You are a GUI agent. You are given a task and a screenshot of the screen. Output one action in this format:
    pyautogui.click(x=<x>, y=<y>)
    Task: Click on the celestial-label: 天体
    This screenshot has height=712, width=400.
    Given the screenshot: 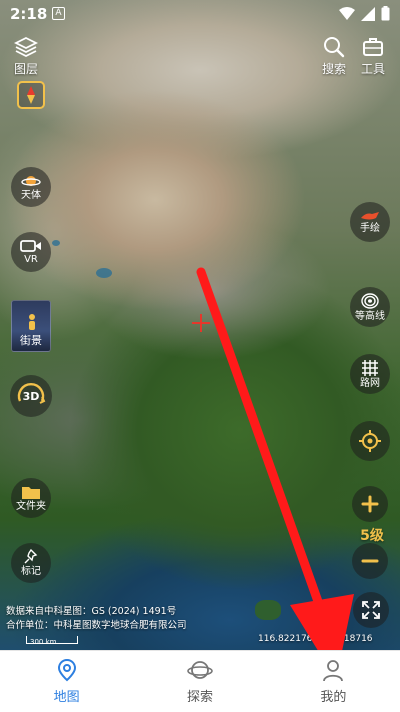 What is the action you would take?
    pyautogui.click(x=31, y=195)
    